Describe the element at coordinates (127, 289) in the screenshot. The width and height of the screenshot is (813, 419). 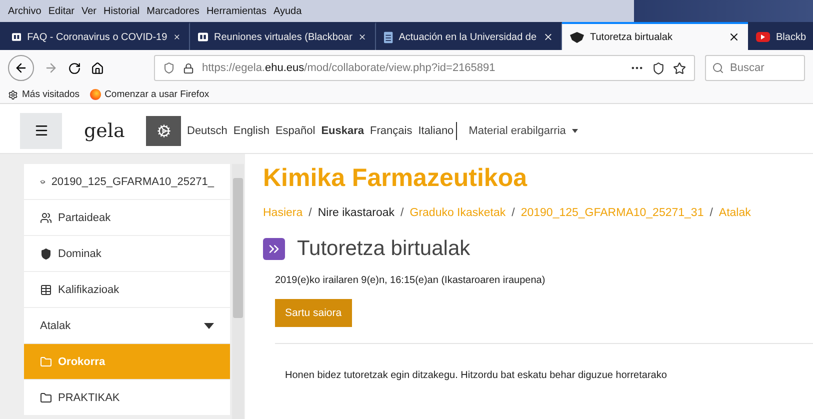
I see `sidebar-item: Kalifikazioak` at that location.